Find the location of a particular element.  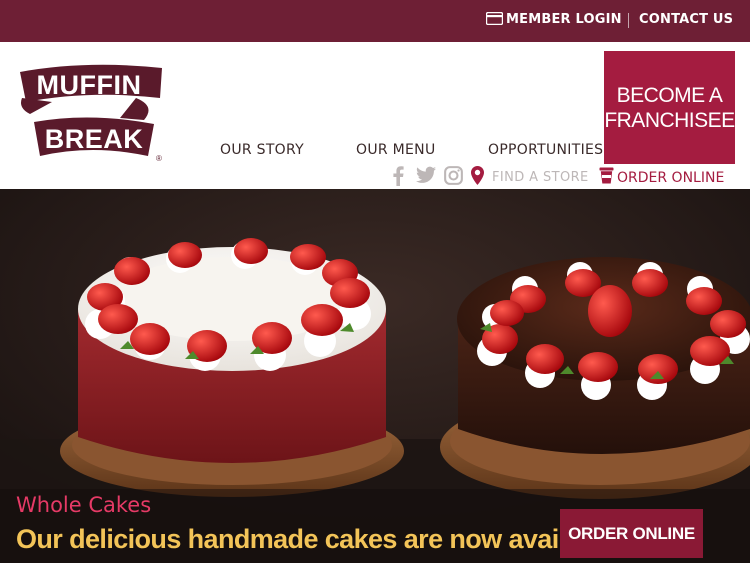

instagram-icon is located at coordinates (453, 177).